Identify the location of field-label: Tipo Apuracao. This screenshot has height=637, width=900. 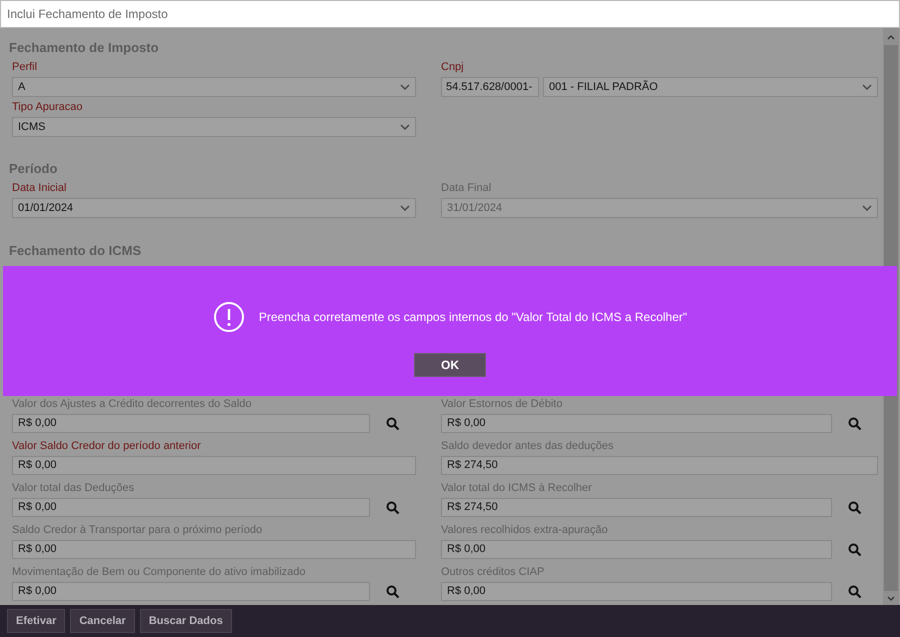
(48, 107).